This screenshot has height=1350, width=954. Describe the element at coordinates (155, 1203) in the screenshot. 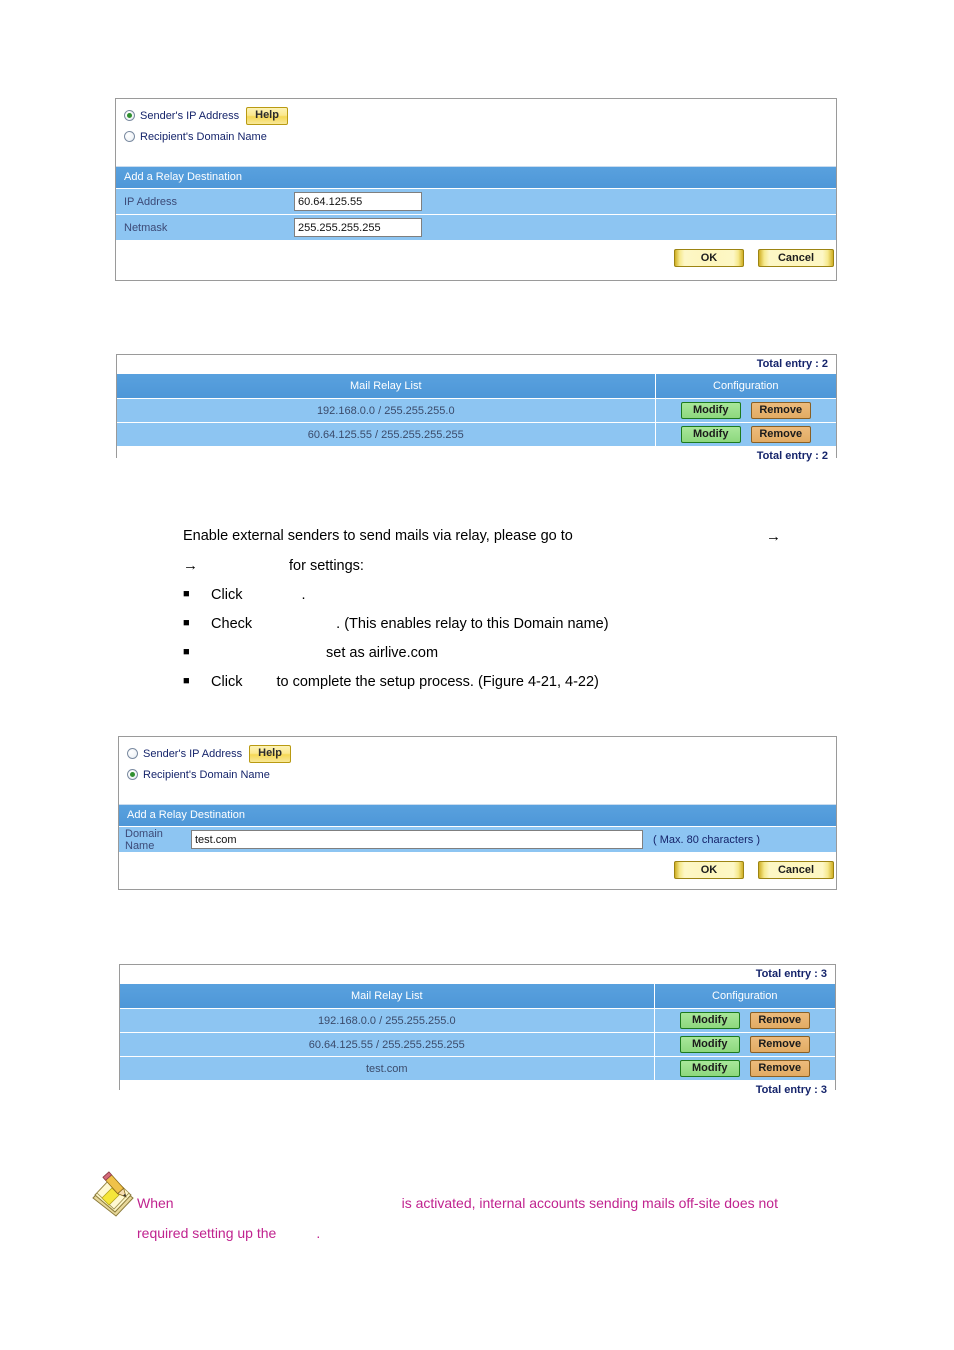

I see `note-line1-lead: When` at that location.